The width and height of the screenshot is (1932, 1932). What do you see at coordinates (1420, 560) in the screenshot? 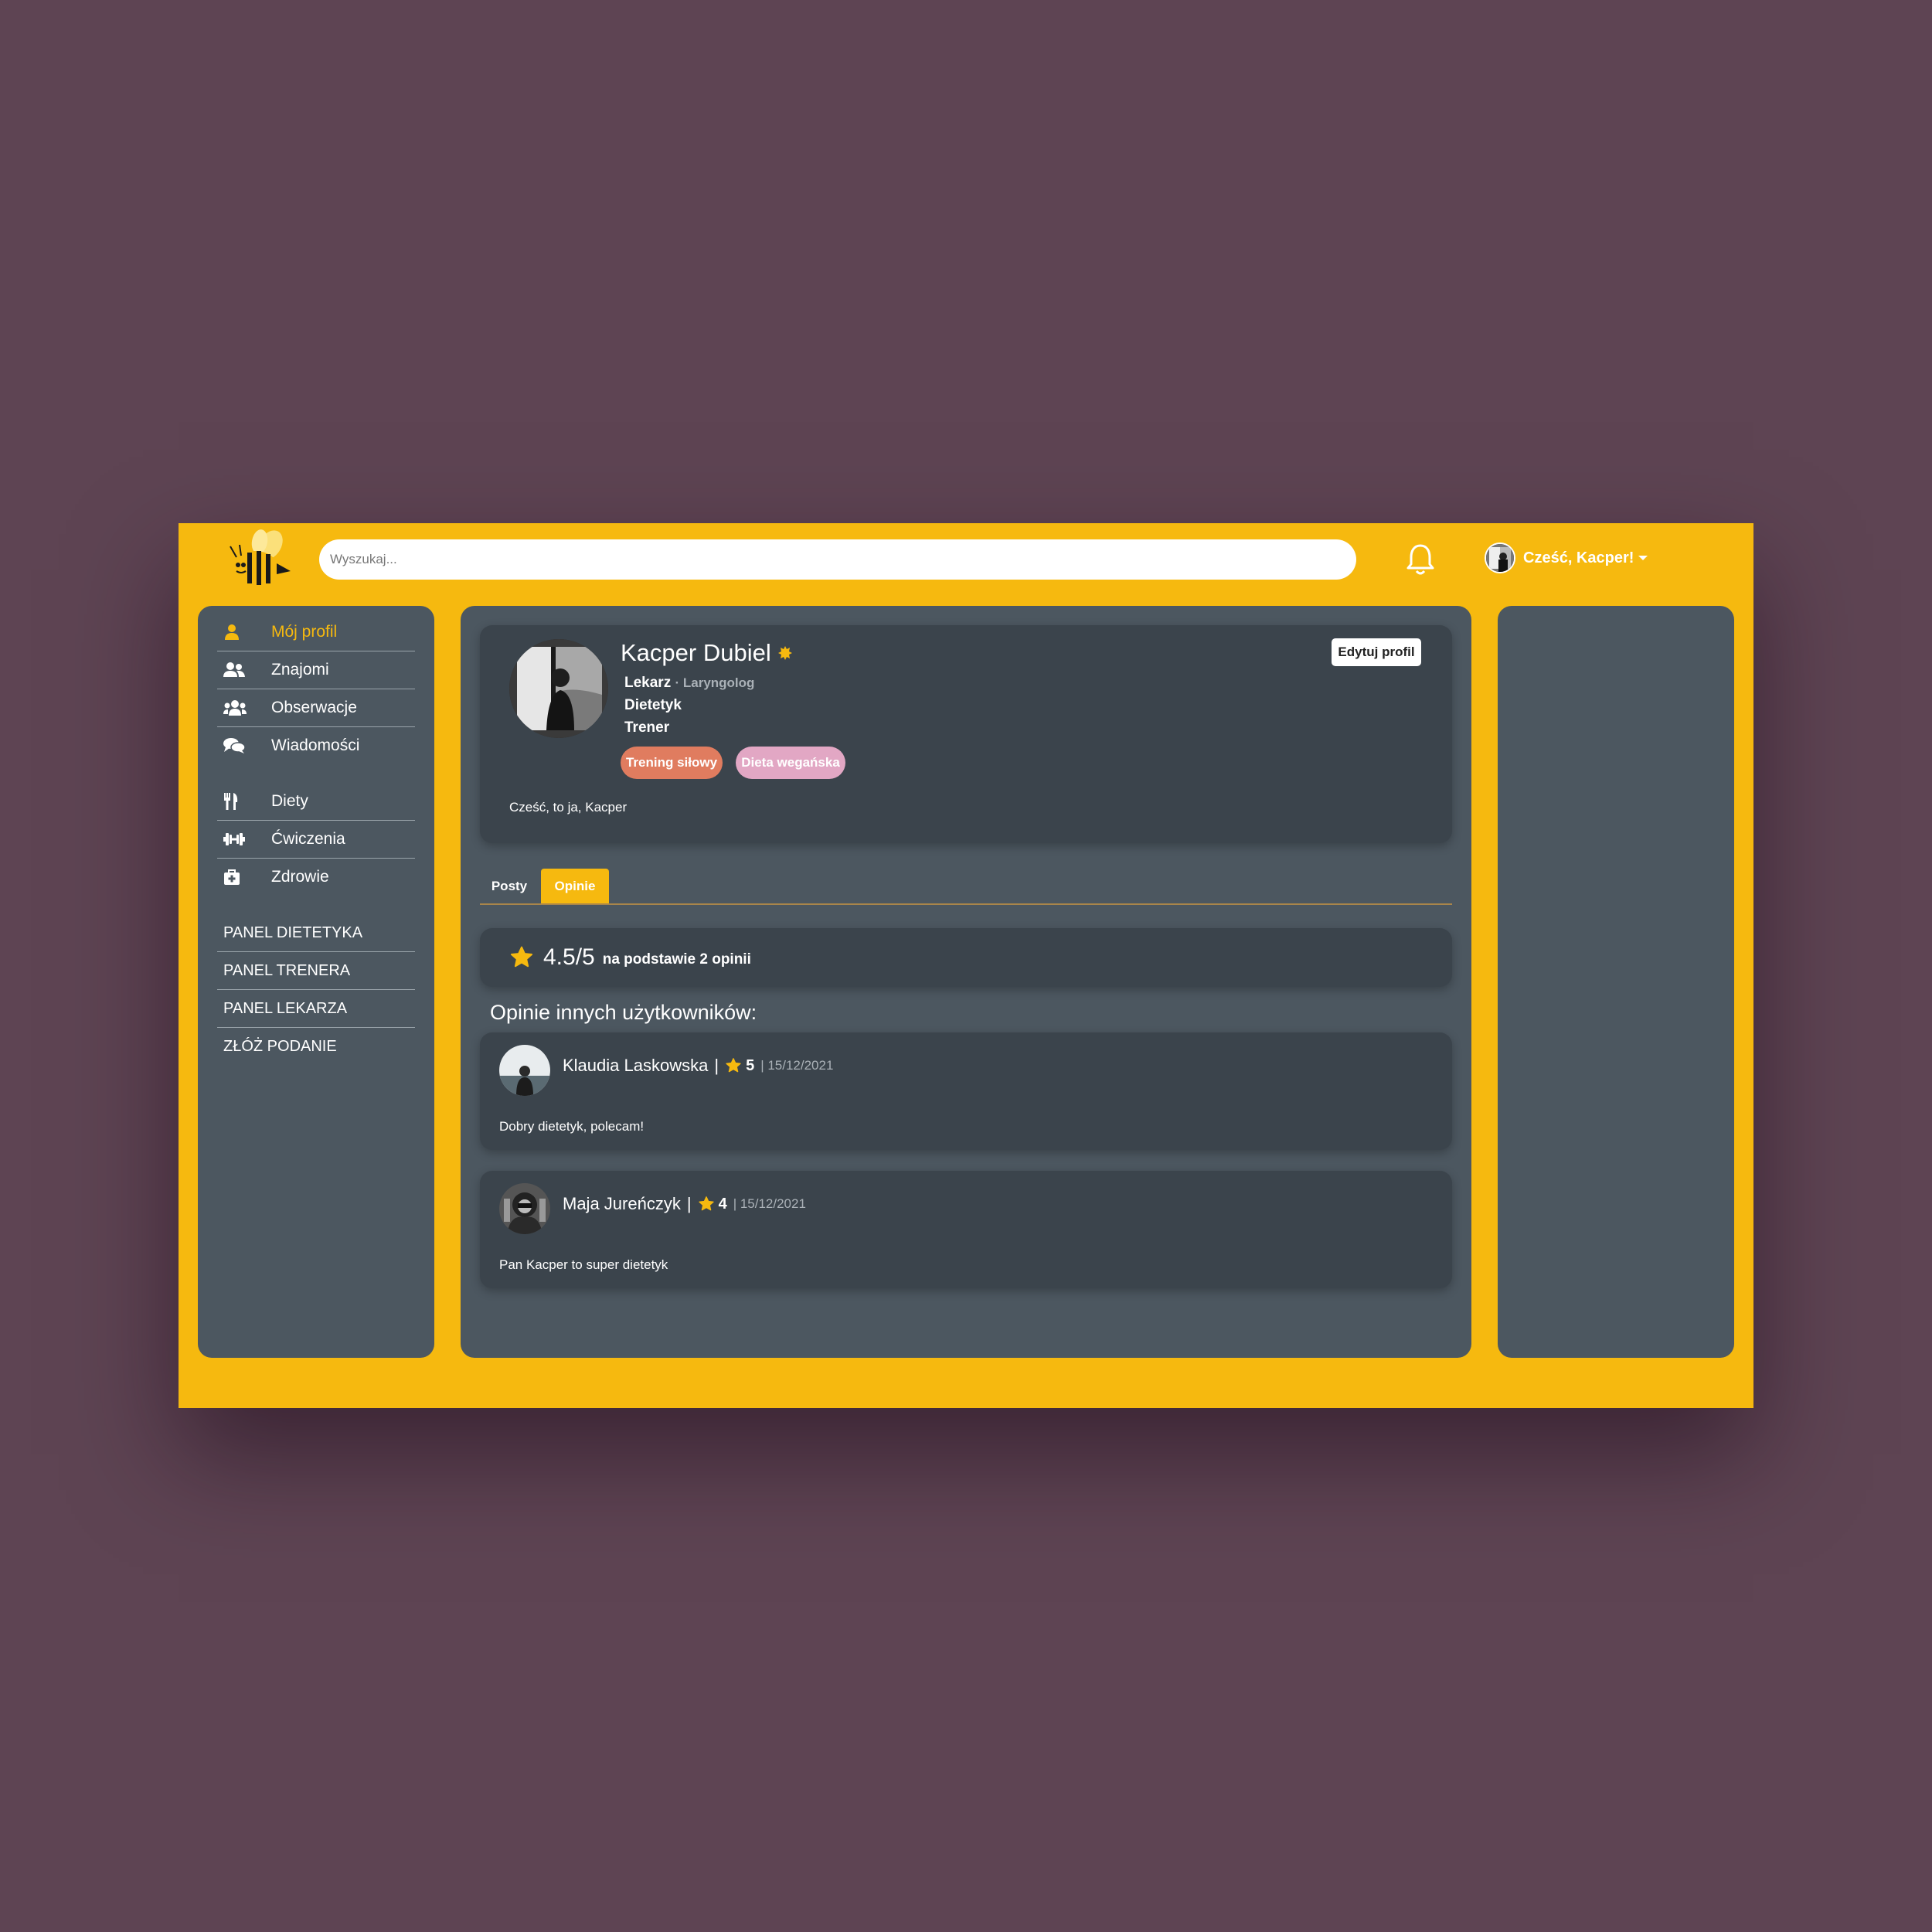
I see `bell-icon` at bounding box center [1420, 560].